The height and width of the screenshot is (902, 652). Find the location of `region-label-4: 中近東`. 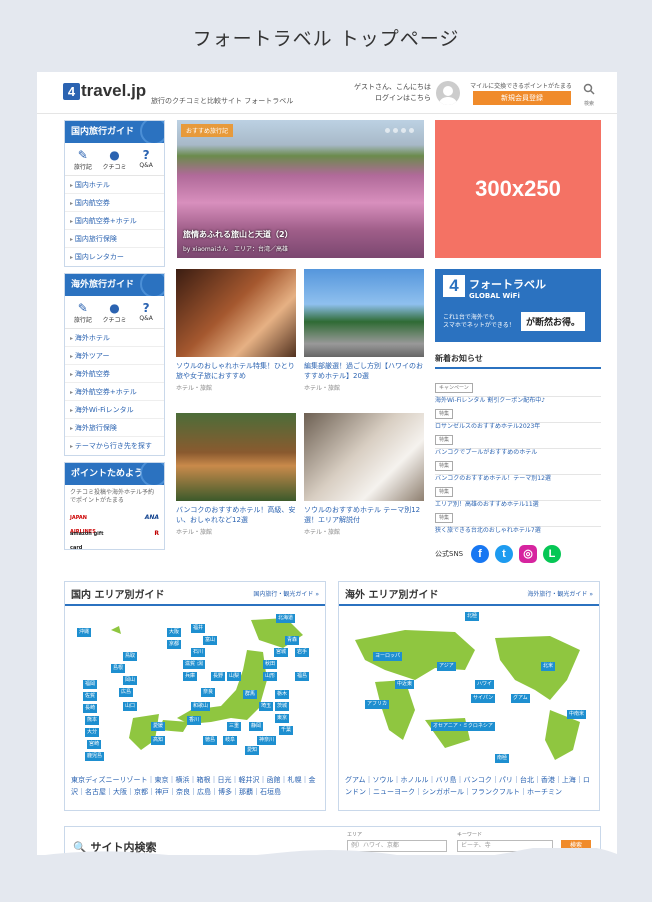

region-label-4: 中近東 is located at coordinates (405, 684).